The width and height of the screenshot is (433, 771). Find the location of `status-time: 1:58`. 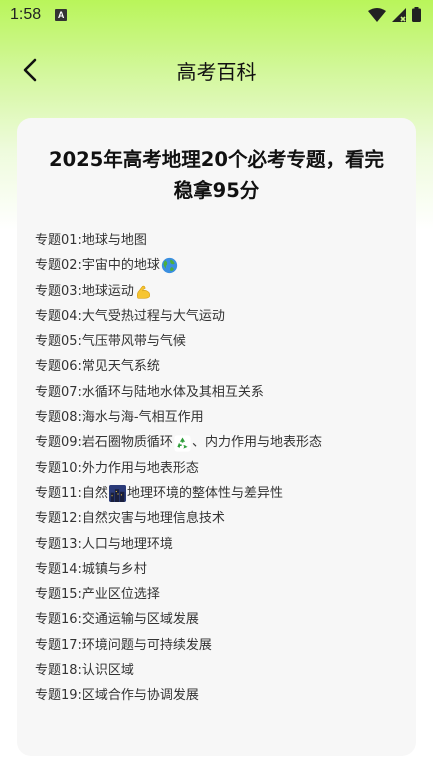

status-time: 1:58 is located at coordinates (26, 14).